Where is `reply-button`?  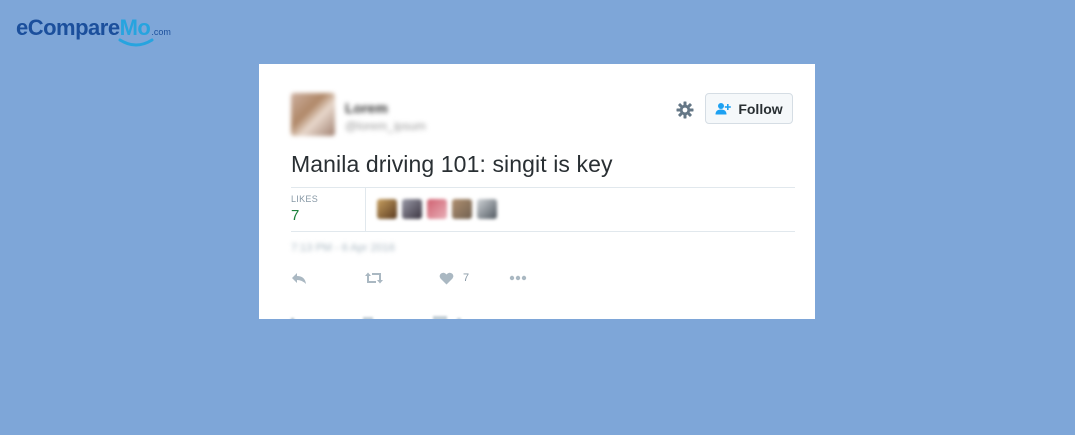
reply-button is located at coordinates (299, 278).